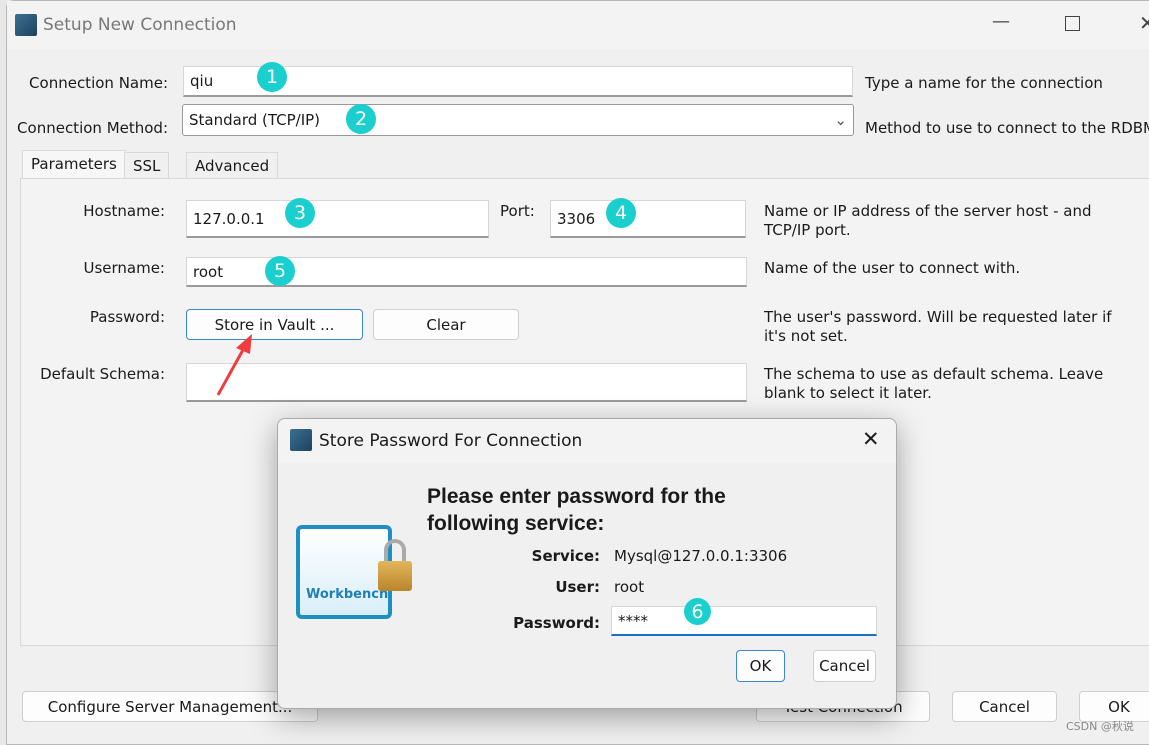 This screenshot has height=745, width=1149. Describe the element at coordinates (744, 621) in the screenshot. I see `dialog-password-input: ****` at that location.